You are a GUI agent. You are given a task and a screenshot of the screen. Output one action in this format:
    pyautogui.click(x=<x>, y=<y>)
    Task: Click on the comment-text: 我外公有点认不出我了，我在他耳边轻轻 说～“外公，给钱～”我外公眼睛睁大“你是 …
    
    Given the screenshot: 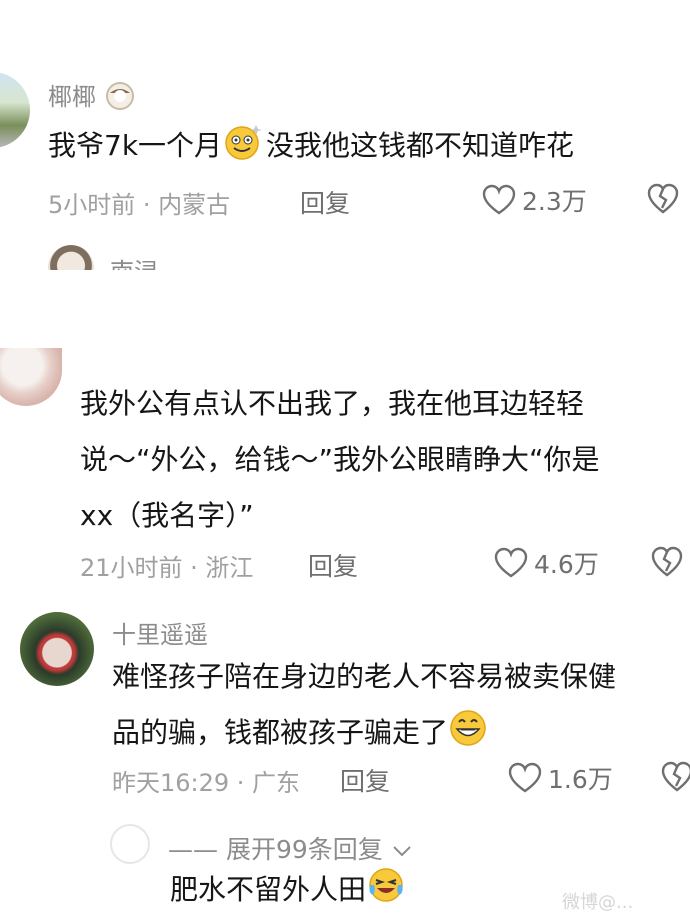 What is the action you would take?
    pyautogui.click(x=340, y=460)
    